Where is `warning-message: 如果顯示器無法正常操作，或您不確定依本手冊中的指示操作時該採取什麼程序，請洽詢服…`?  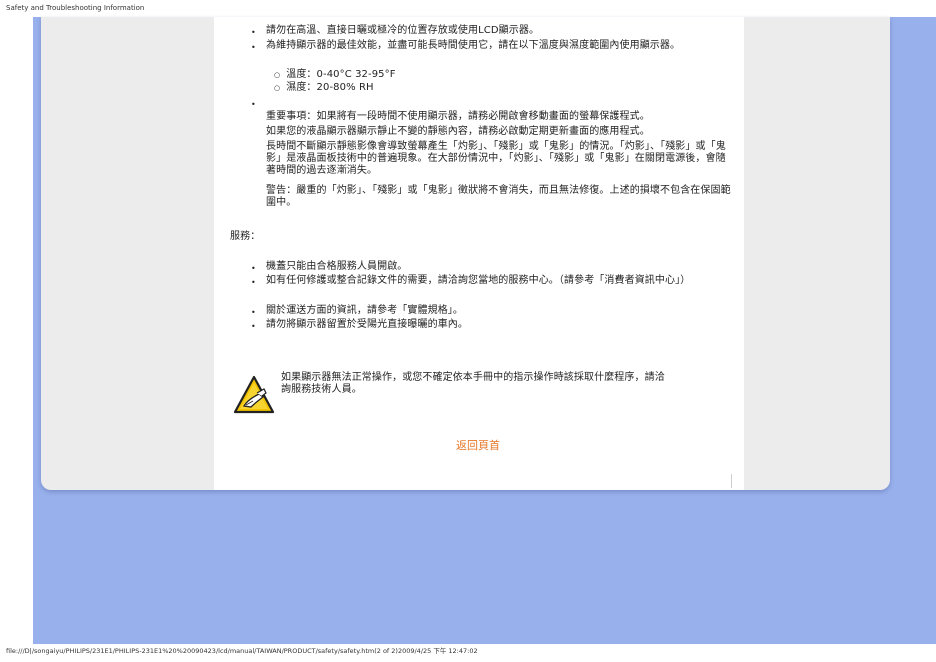 warning-message: 如果顯示器無法正常操作，或您不確定依本手冊中的指示操作時該採取什麼程序，請洽詢服… is located at coordinates (473, 383).